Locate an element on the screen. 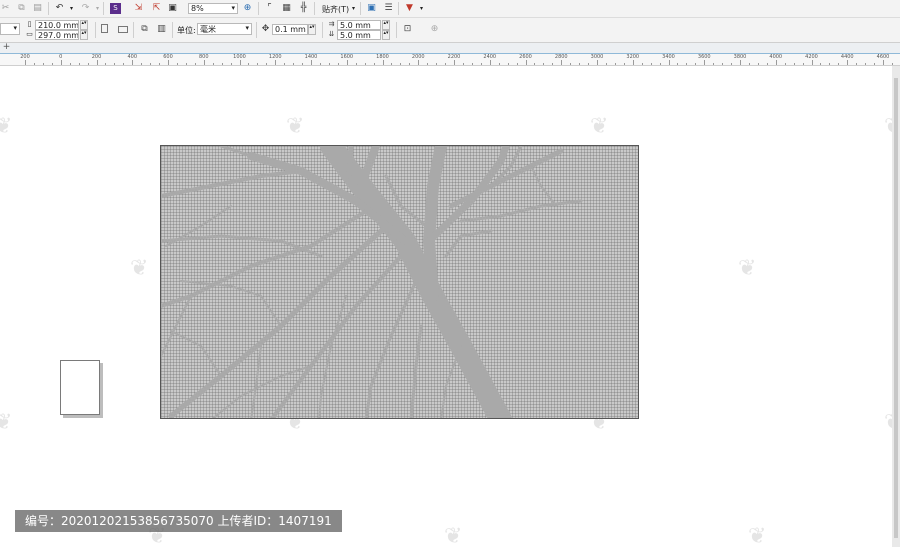 This screenshot has height=547, width=900. options-icon: ▣ is located at coordinates (371, 8).